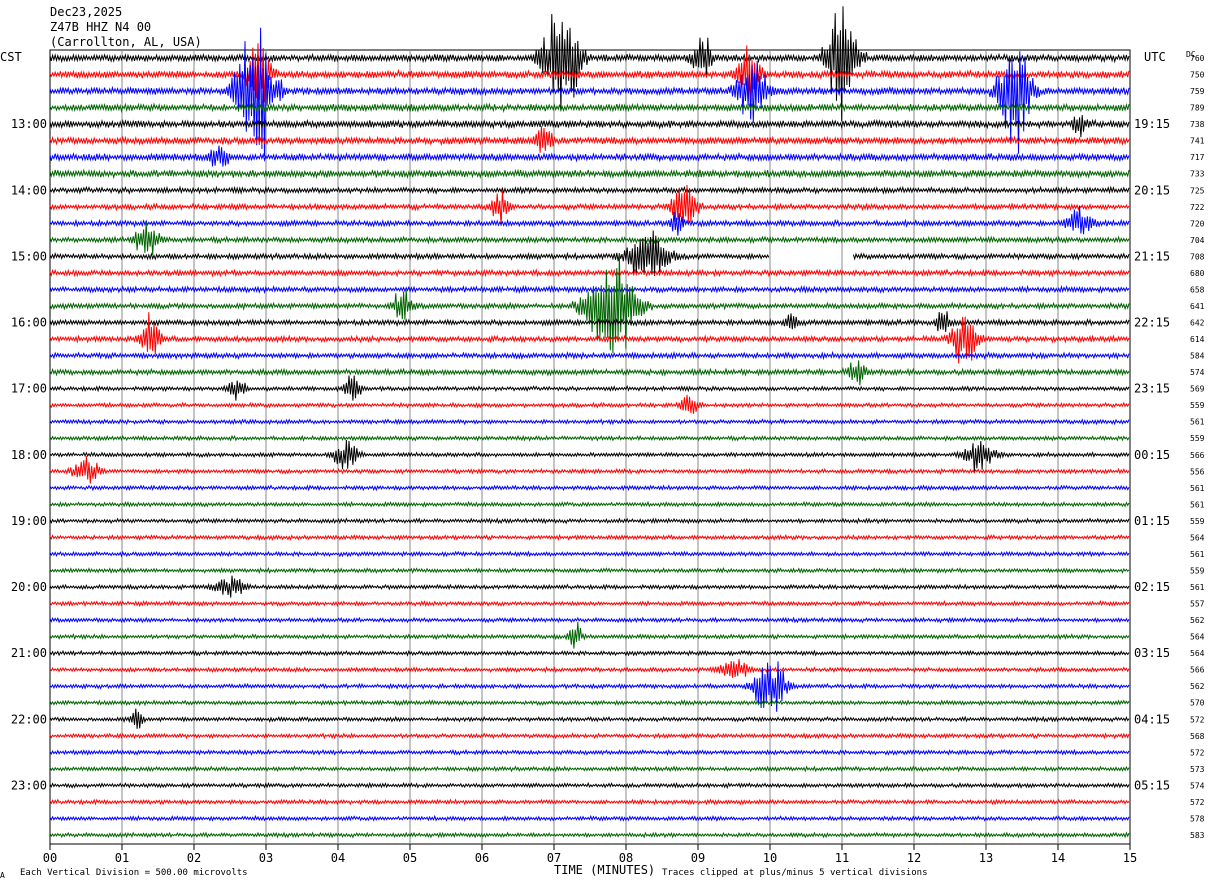 The image size is (1210, 886). What do you see at coordinates (29, 389) in the screenshot?
I see `cst-hour-label: 17:00` at bounding box center [29, 389].